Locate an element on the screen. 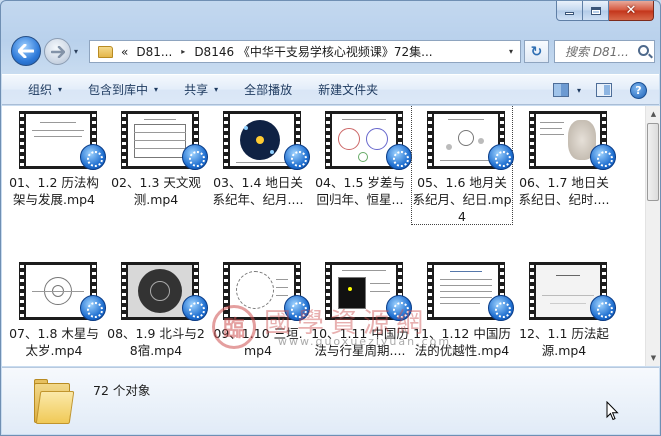 Image resolution: width=661 pixels, height=436 pixels. file-name: 08、1.9 北斗与28宿.mp4 is located at coordinates (156, 342).